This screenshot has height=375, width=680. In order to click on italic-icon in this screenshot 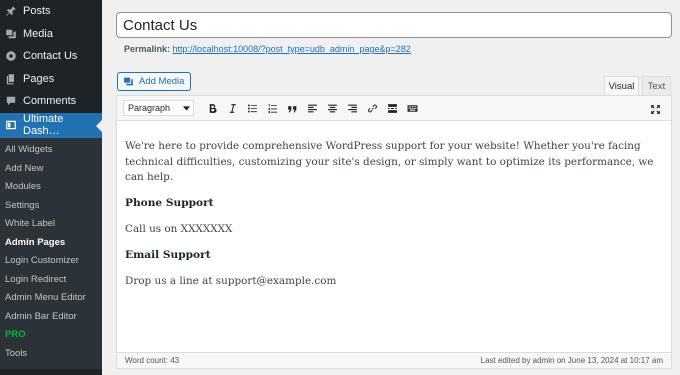, I will do `click(232, 108)`.